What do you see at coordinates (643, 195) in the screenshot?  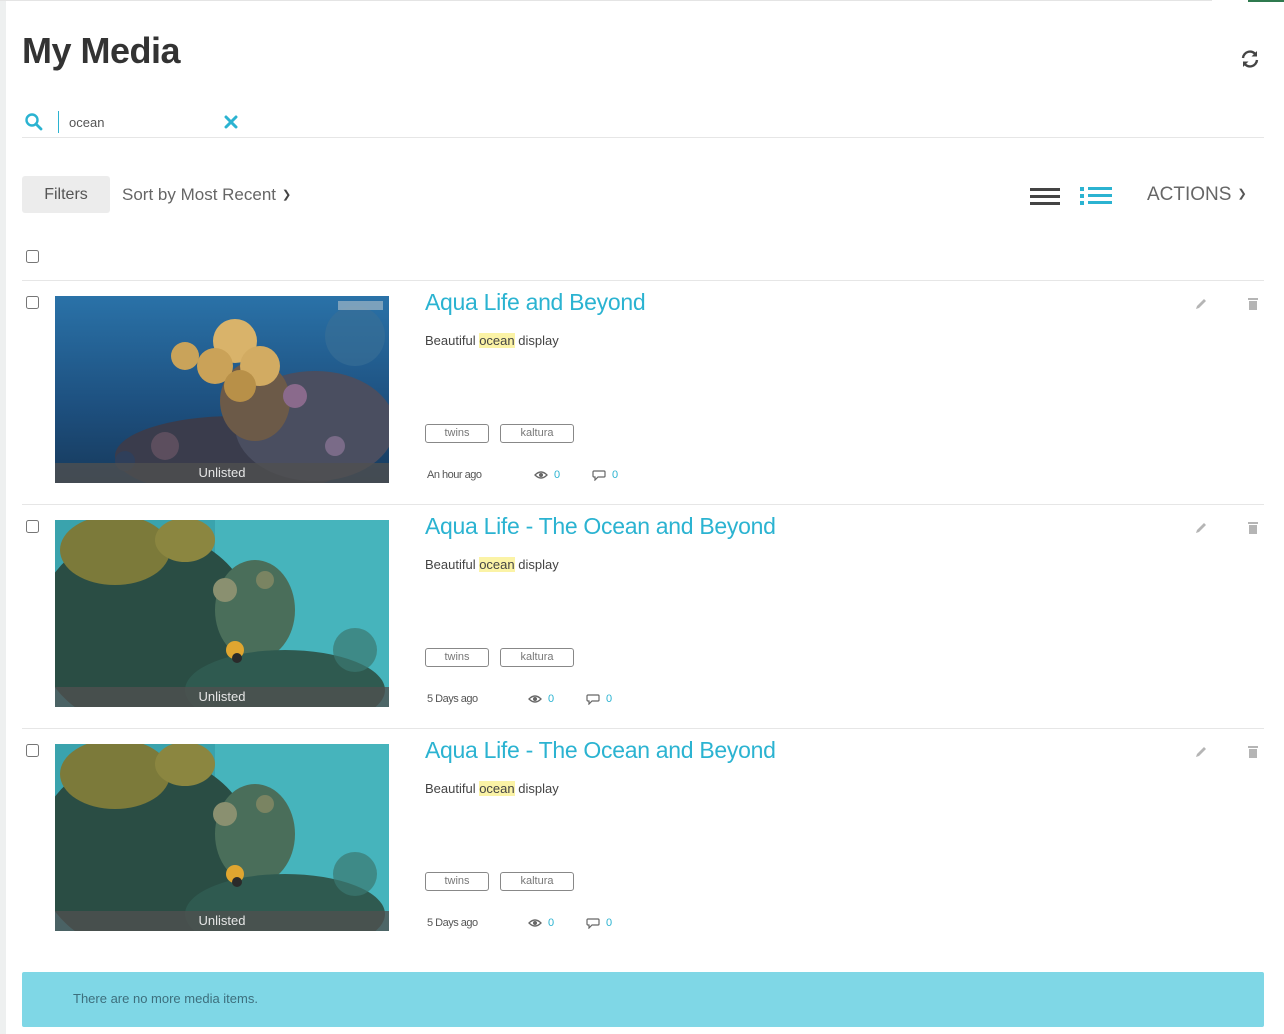 I see `toolbar: Filters Sort by Most Recent ❯ ACTIONS ❯` at bounding box center [643, 195].